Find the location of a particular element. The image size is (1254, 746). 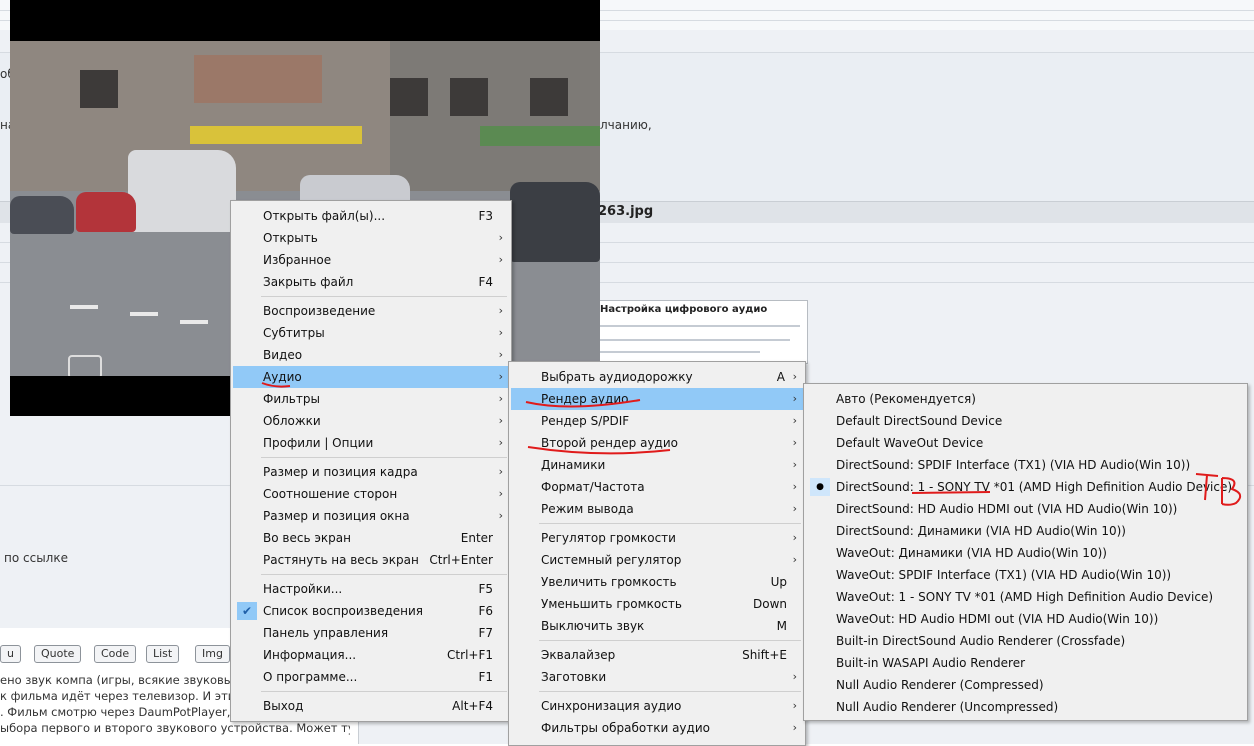

menu-item-во-весь-экран: Во весь экран Enter is located at coordinates (371, 538).